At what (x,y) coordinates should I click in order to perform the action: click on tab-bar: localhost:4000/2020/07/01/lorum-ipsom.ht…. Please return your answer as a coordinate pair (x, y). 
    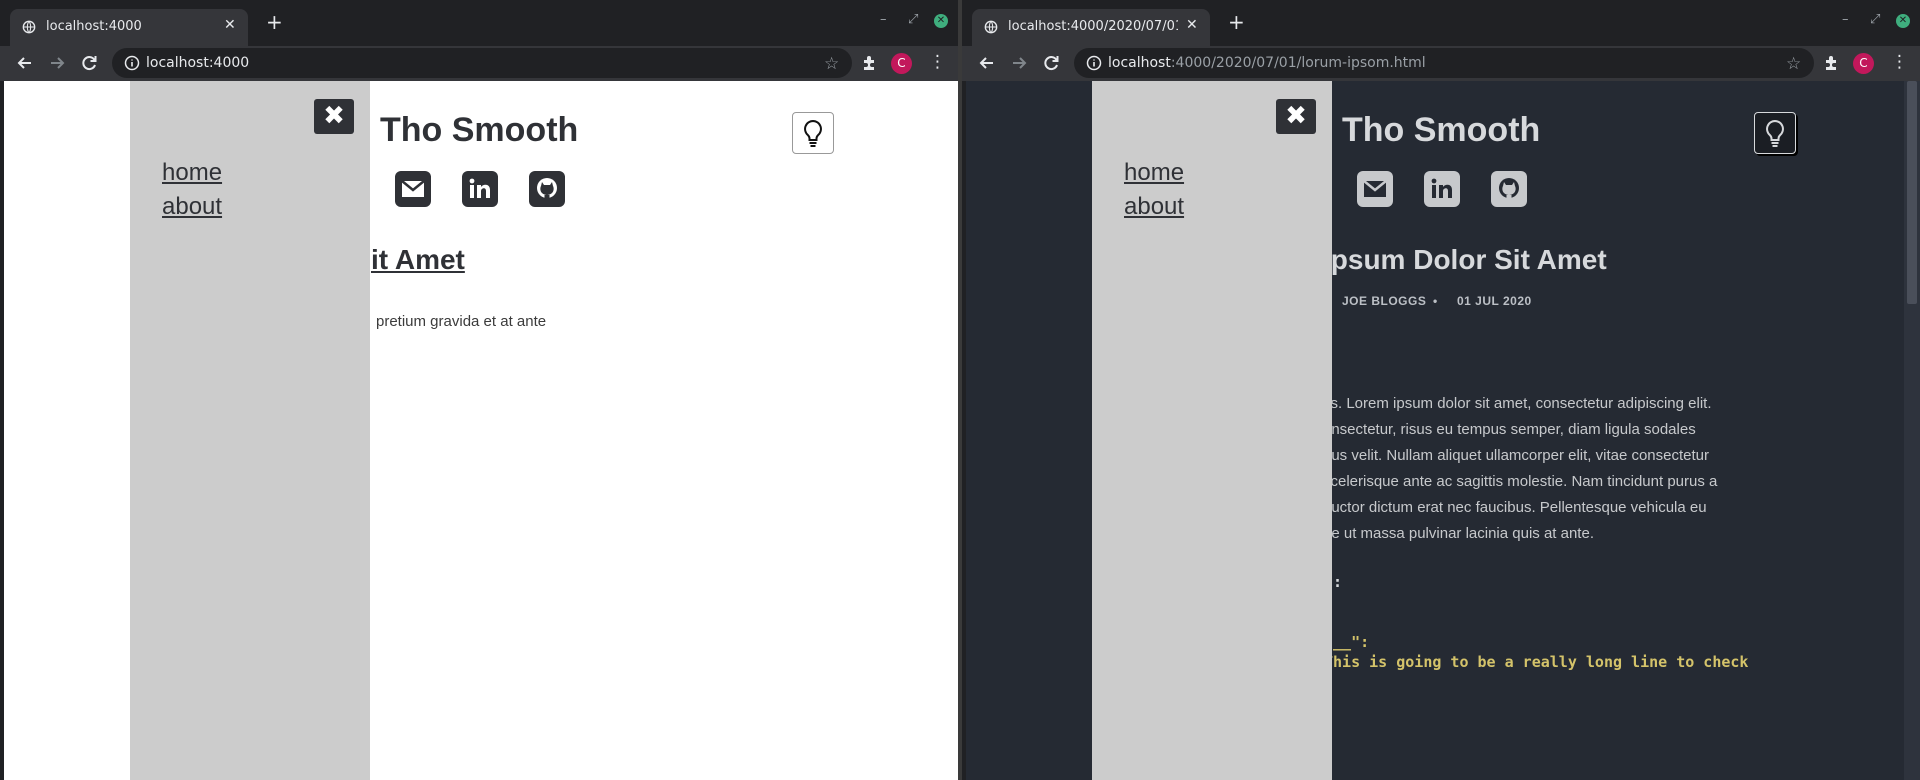
    Looking at the image, I should click on (1441, 23).